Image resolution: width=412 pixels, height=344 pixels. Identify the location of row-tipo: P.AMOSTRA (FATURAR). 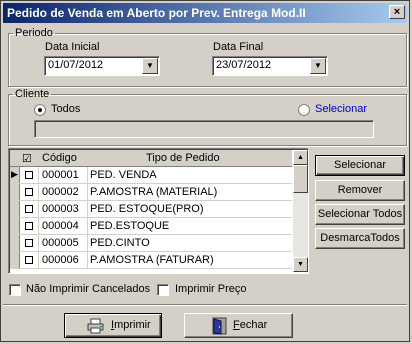
(152, 260).